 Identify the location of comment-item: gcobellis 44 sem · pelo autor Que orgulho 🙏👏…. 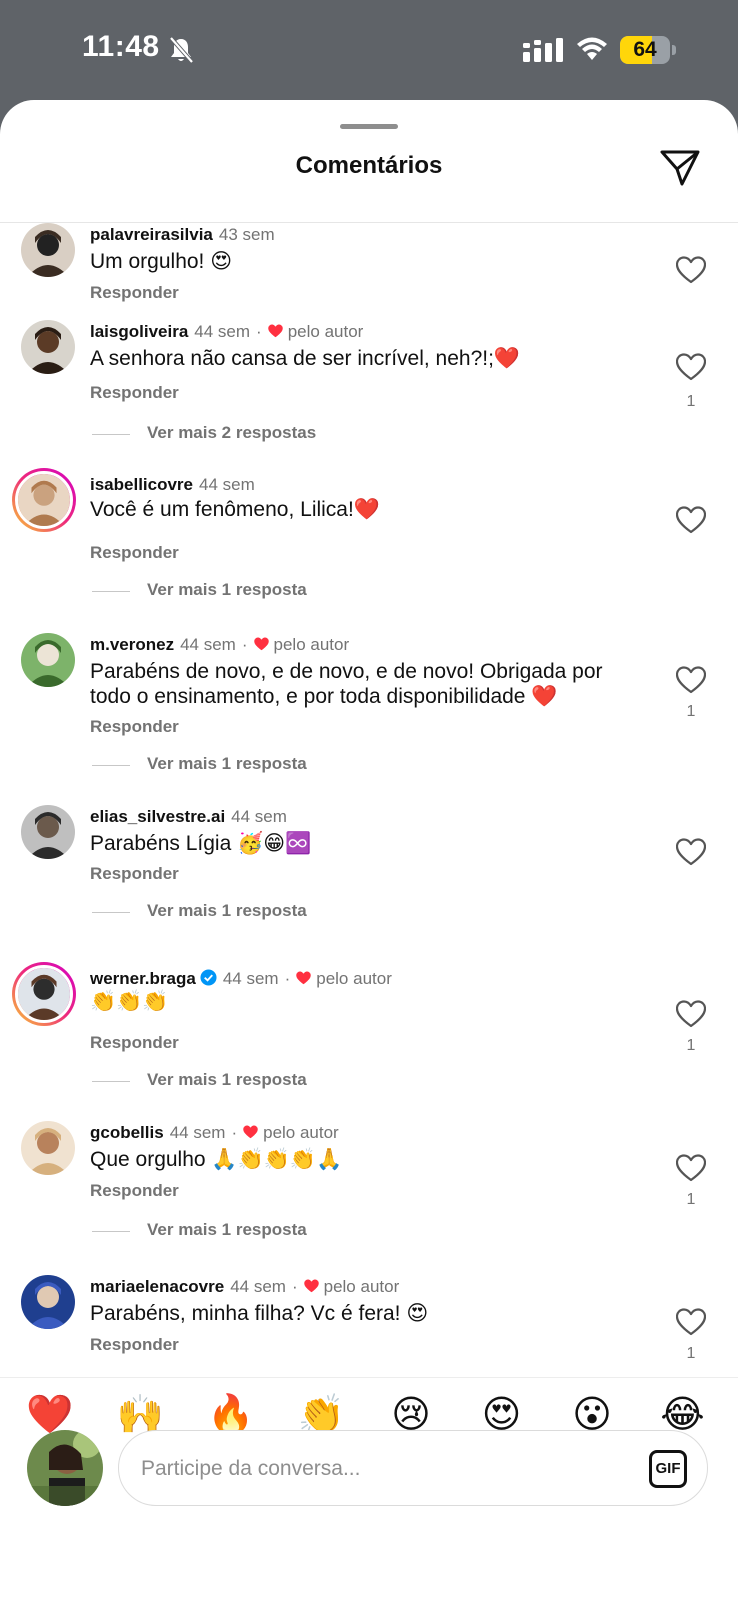
(369, 1196).